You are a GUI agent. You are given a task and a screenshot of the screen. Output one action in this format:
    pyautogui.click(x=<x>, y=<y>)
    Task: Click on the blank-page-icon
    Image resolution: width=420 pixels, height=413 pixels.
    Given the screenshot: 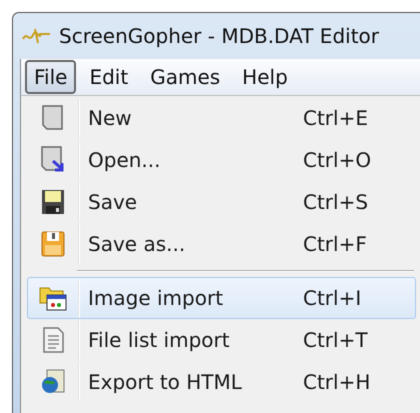 What is the action you would take?
    pyautogui.click(x=53, y=118)
    